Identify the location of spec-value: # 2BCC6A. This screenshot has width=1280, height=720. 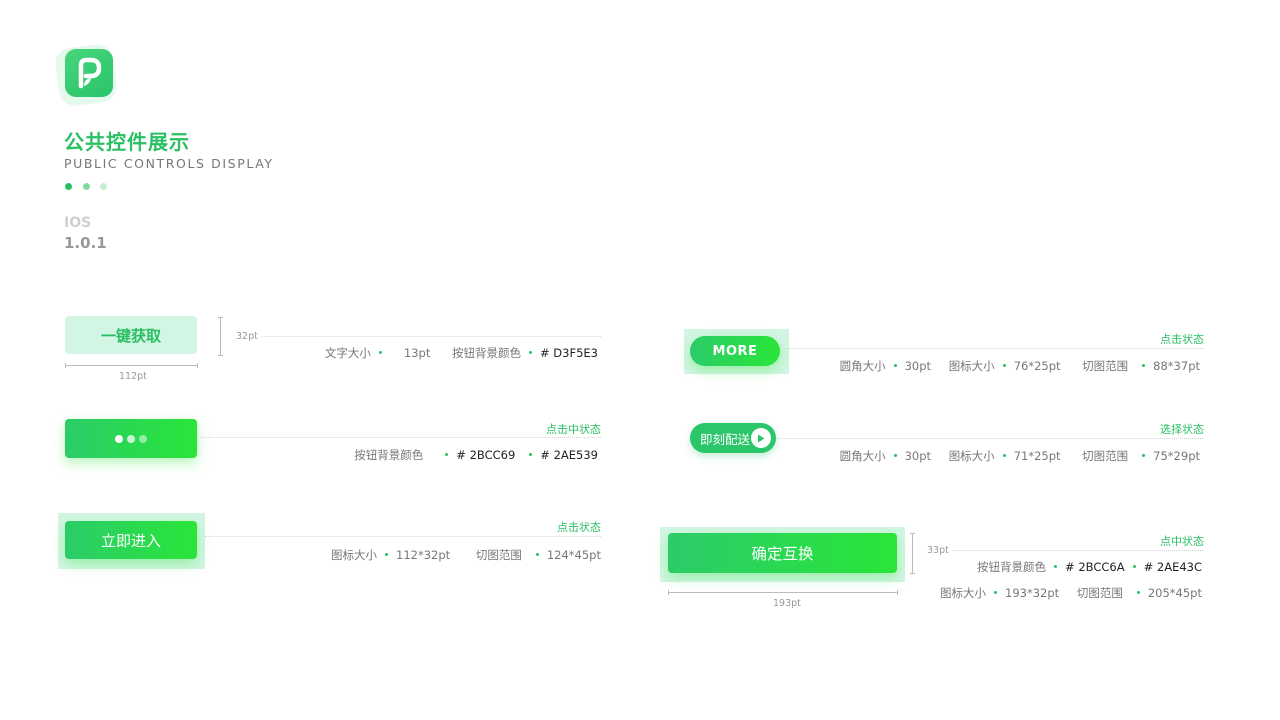
(1095, 567).